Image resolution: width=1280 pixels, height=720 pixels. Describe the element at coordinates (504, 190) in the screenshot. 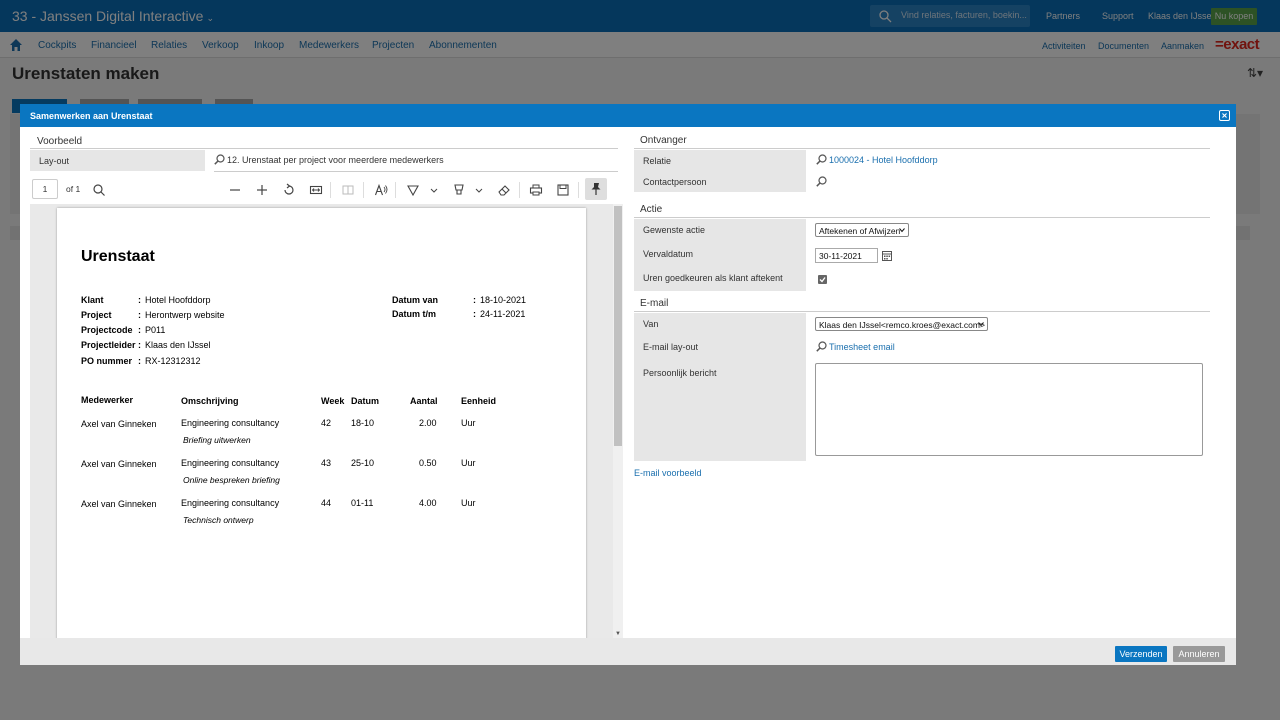

I see `eraser-icon` at that location.